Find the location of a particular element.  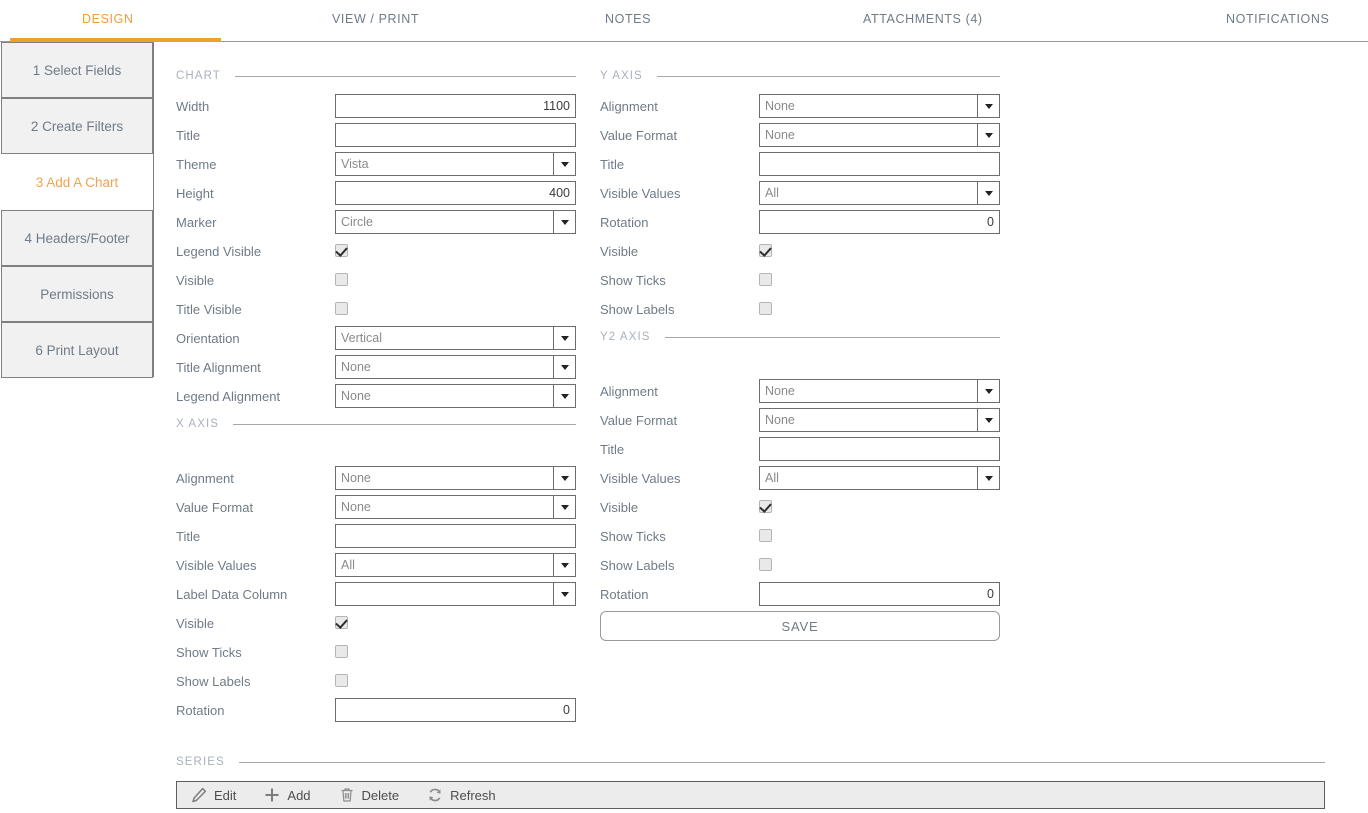

field-label-x-title: Title is located at coordinates (188, 536).